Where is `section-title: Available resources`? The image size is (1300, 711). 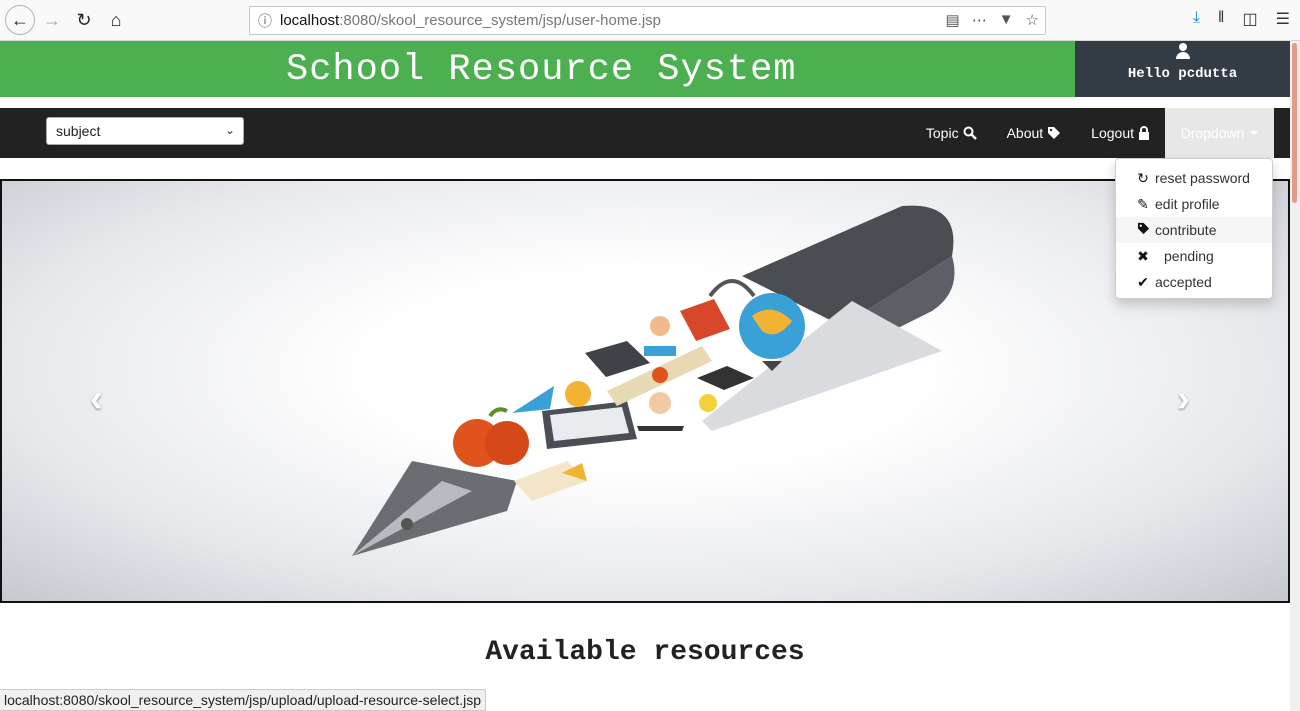
section-title: Available resources is located at coordinates (645, 652).